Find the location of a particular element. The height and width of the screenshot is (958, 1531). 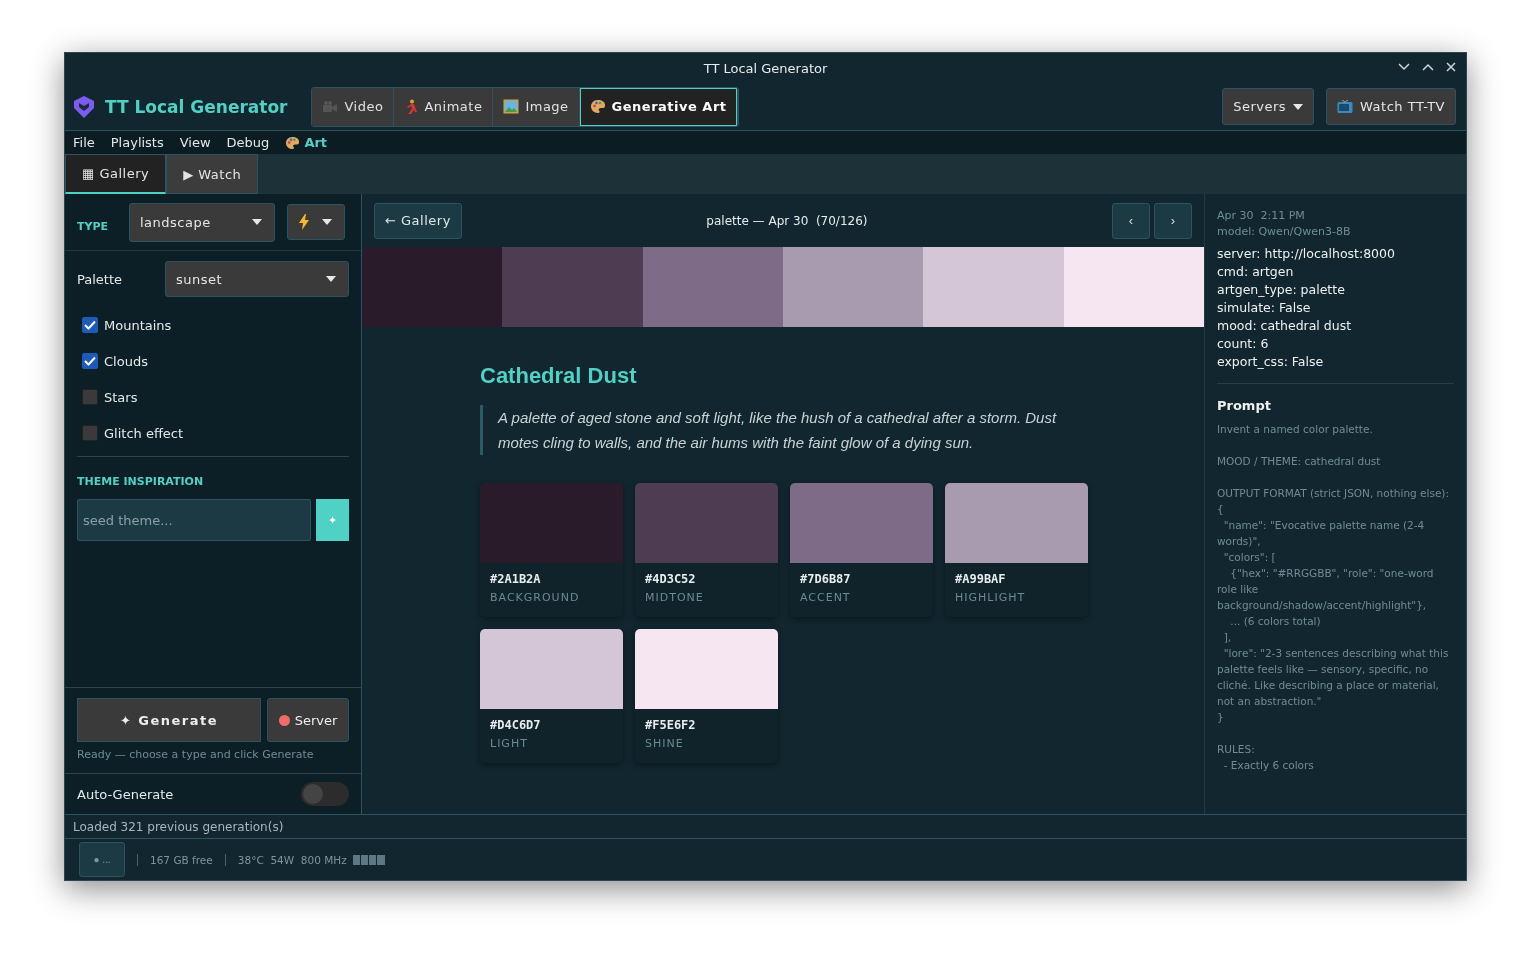

status-message: Loaded 321 previous generation(s) is located at coordinates (178, 826).